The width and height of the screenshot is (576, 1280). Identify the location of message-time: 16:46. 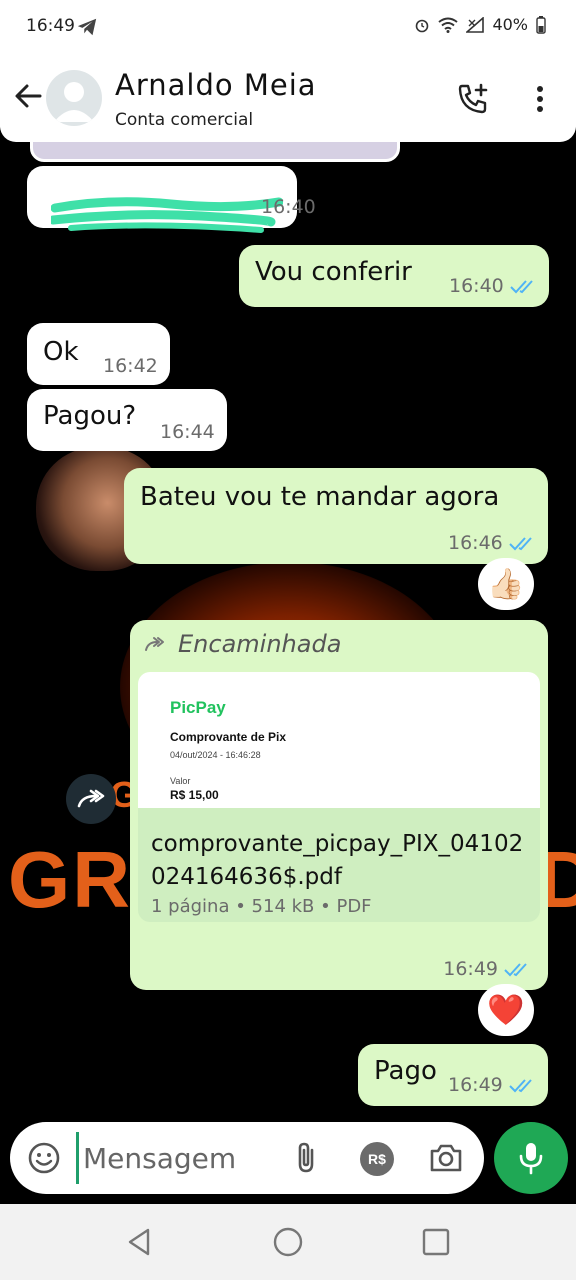
(475, 543).